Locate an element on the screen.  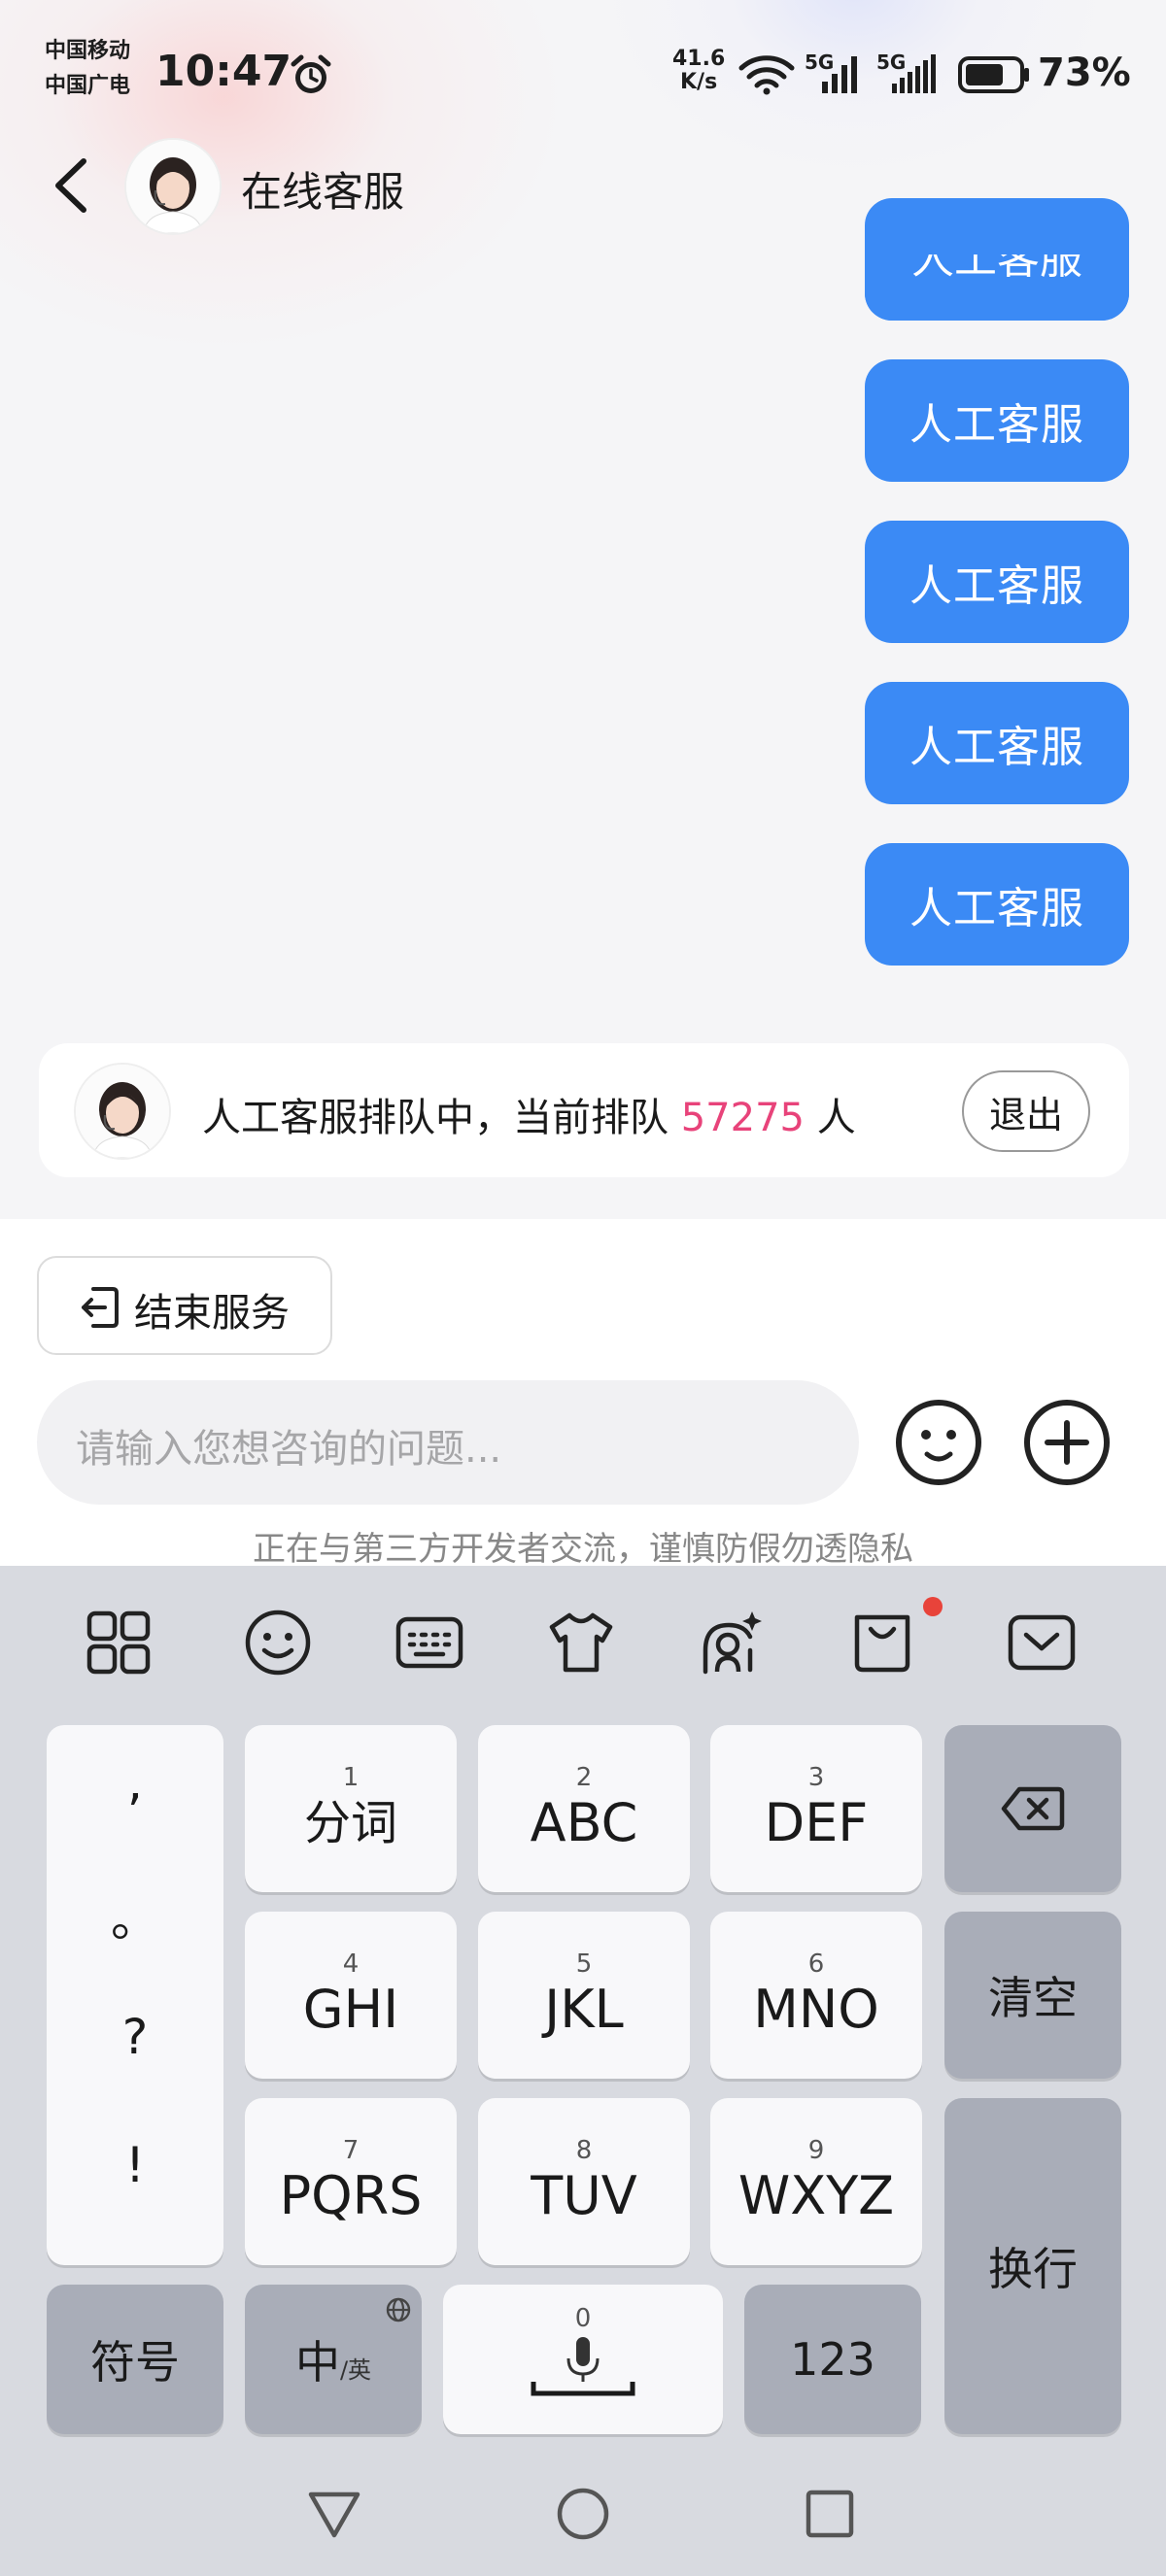
key-9-label: WXYZ is located at coordinates (816, 2195).